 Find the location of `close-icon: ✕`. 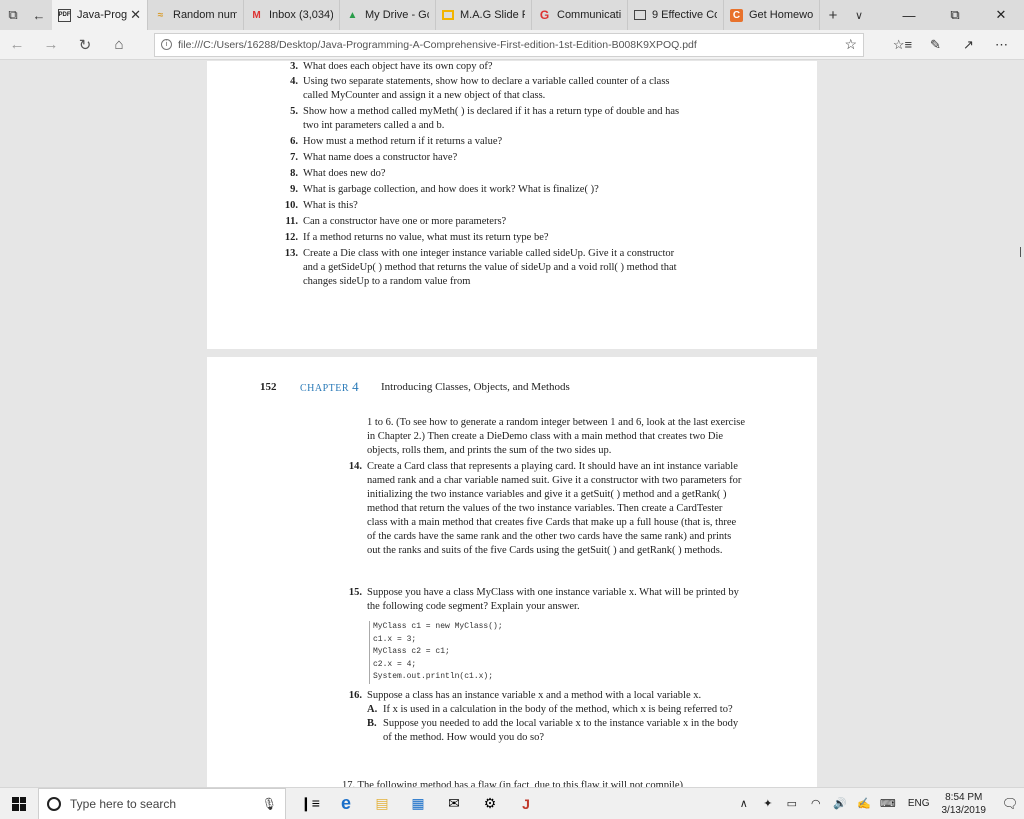

close-icon: ✕ is located at coordinates (1001, 15).